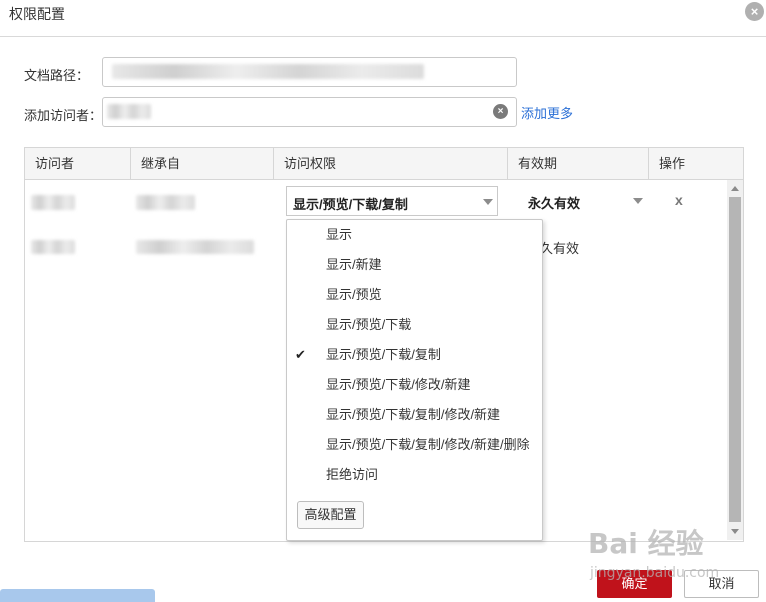 The image size is (766, 602). What do you see at coordinates (754, 11) in the screenshot?
I see `close-icon: ×` at bounding box center [754, 11].